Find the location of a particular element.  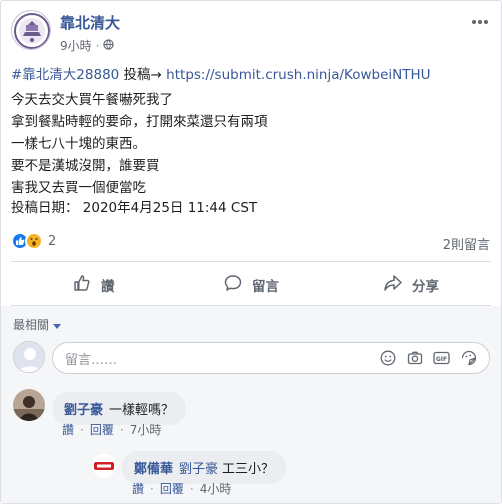

comment-reply-link: 回覆 is located at coordinates (102, 429).